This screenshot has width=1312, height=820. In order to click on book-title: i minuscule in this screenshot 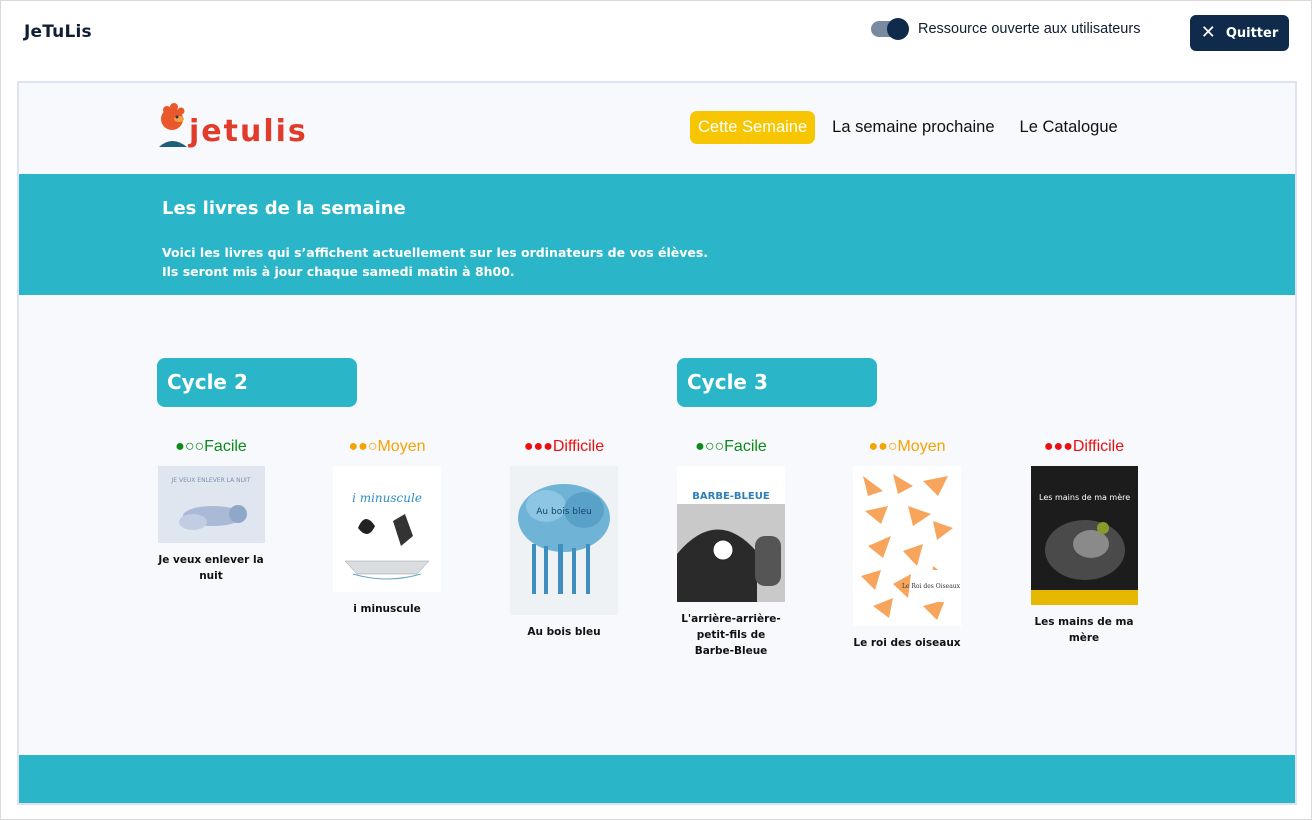, I will do `click(387, 609)`.